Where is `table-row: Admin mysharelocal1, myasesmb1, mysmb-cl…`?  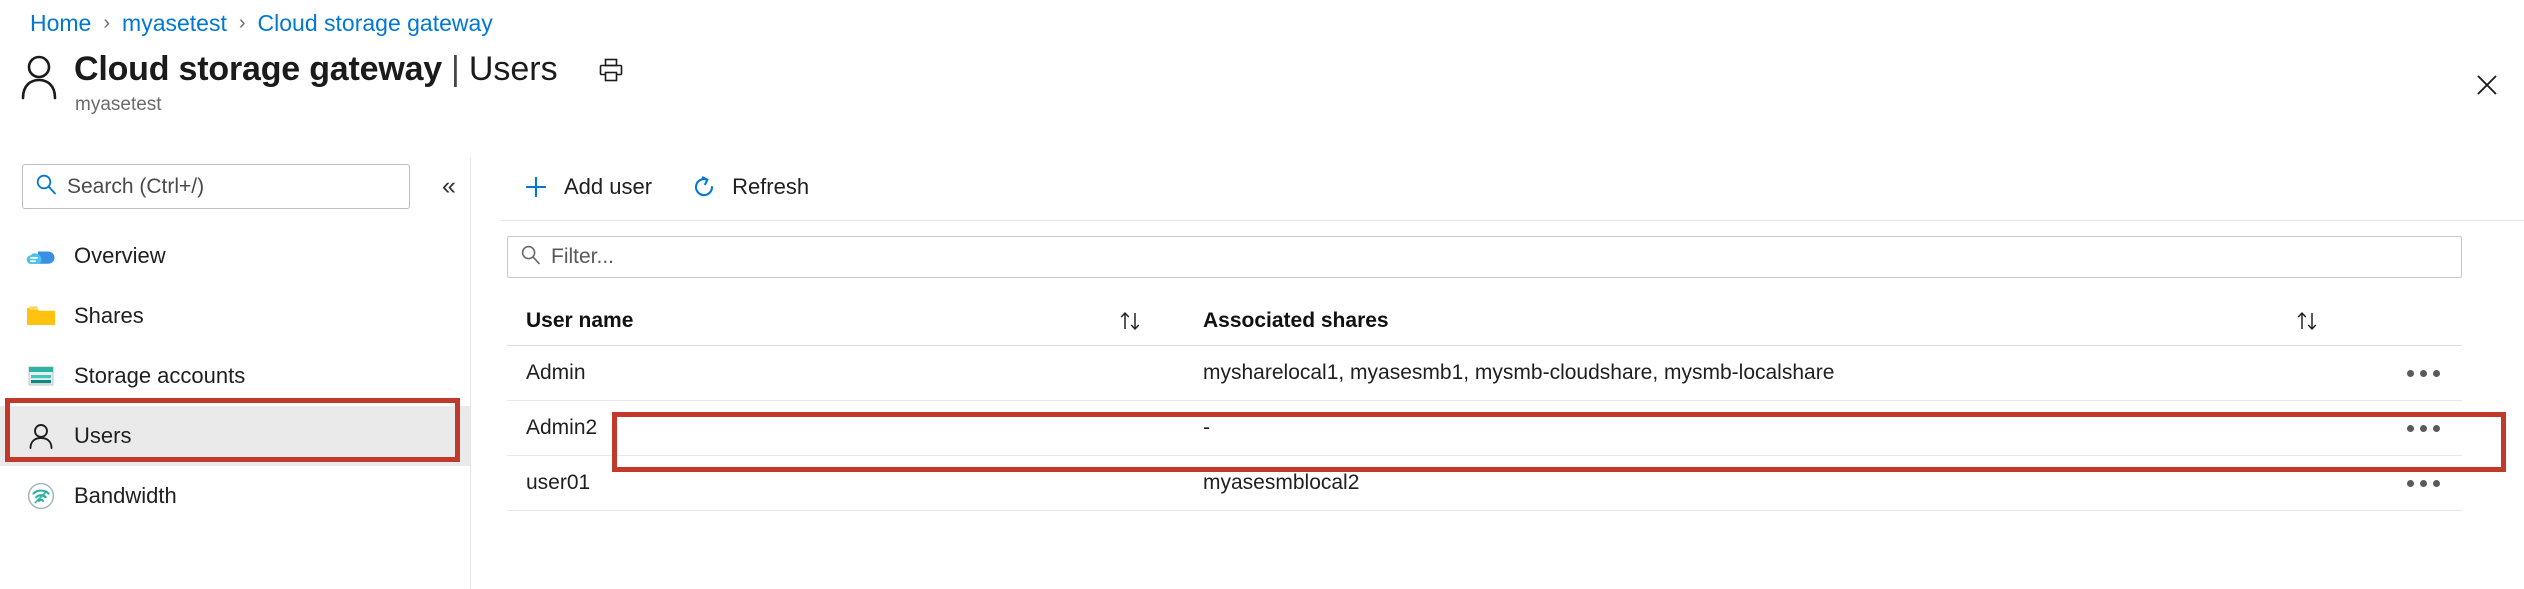 table-row: Admin mysharelocal1, myasesmb1, mysmb-cl… is located at coordinates (1484, 373).